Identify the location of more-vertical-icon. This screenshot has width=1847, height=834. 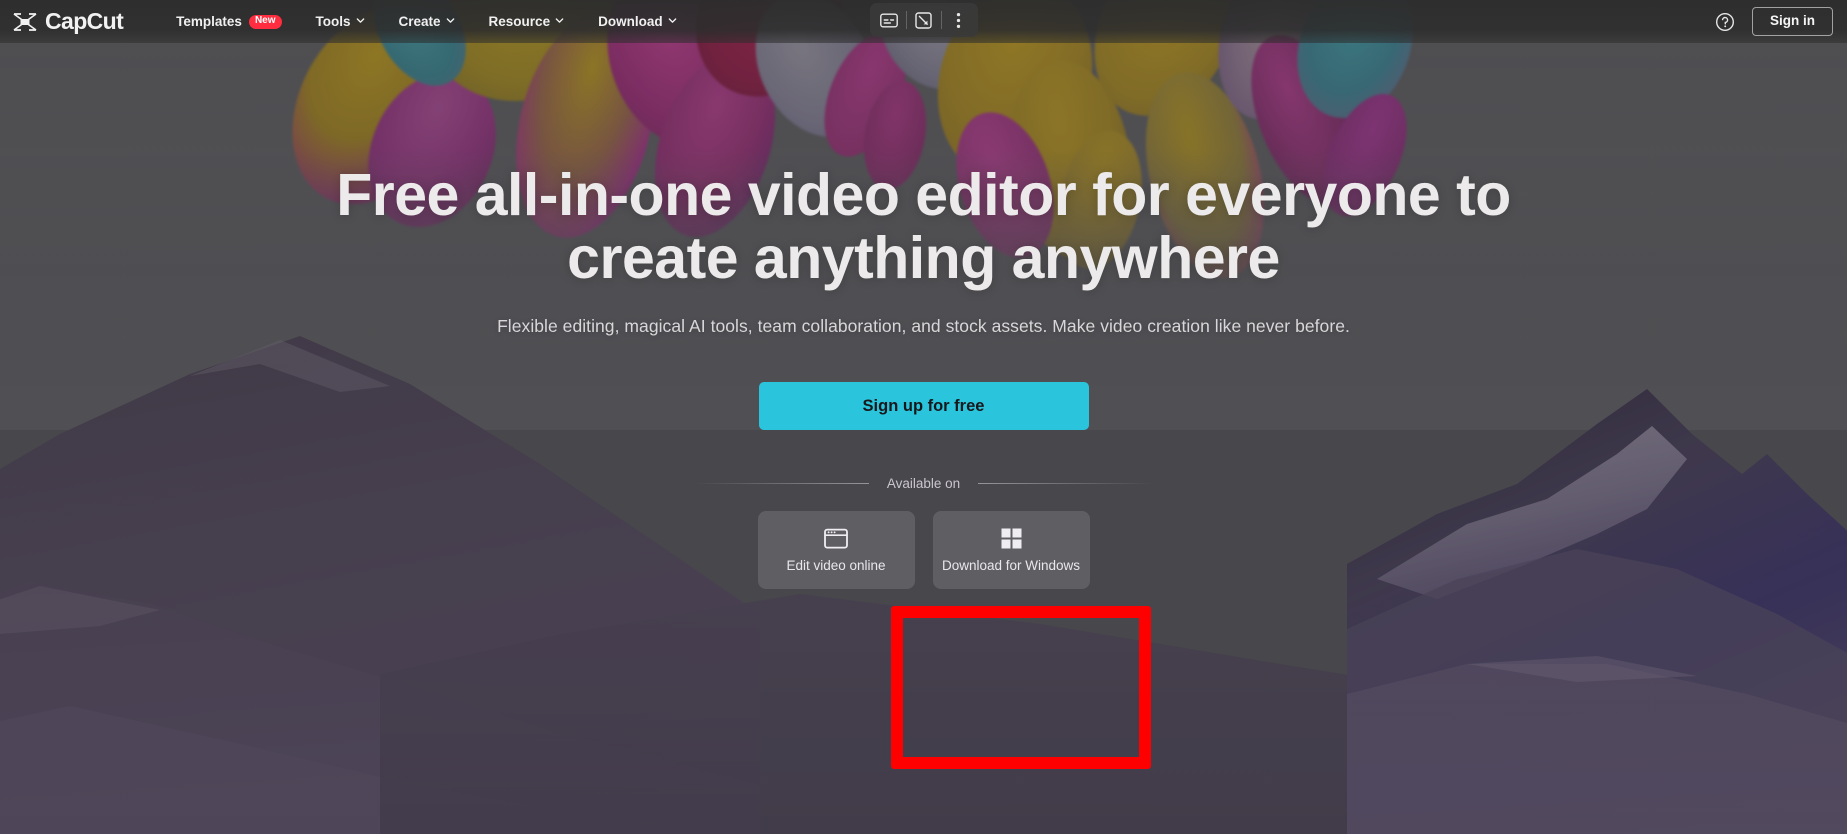
(959, 20).